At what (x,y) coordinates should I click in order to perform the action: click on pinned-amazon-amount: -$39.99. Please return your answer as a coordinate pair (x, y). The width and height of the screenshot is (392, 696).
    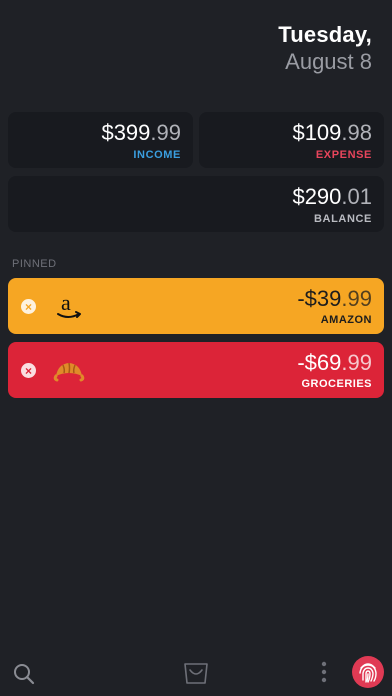
    Looking at the image, I should click on (334, 299).